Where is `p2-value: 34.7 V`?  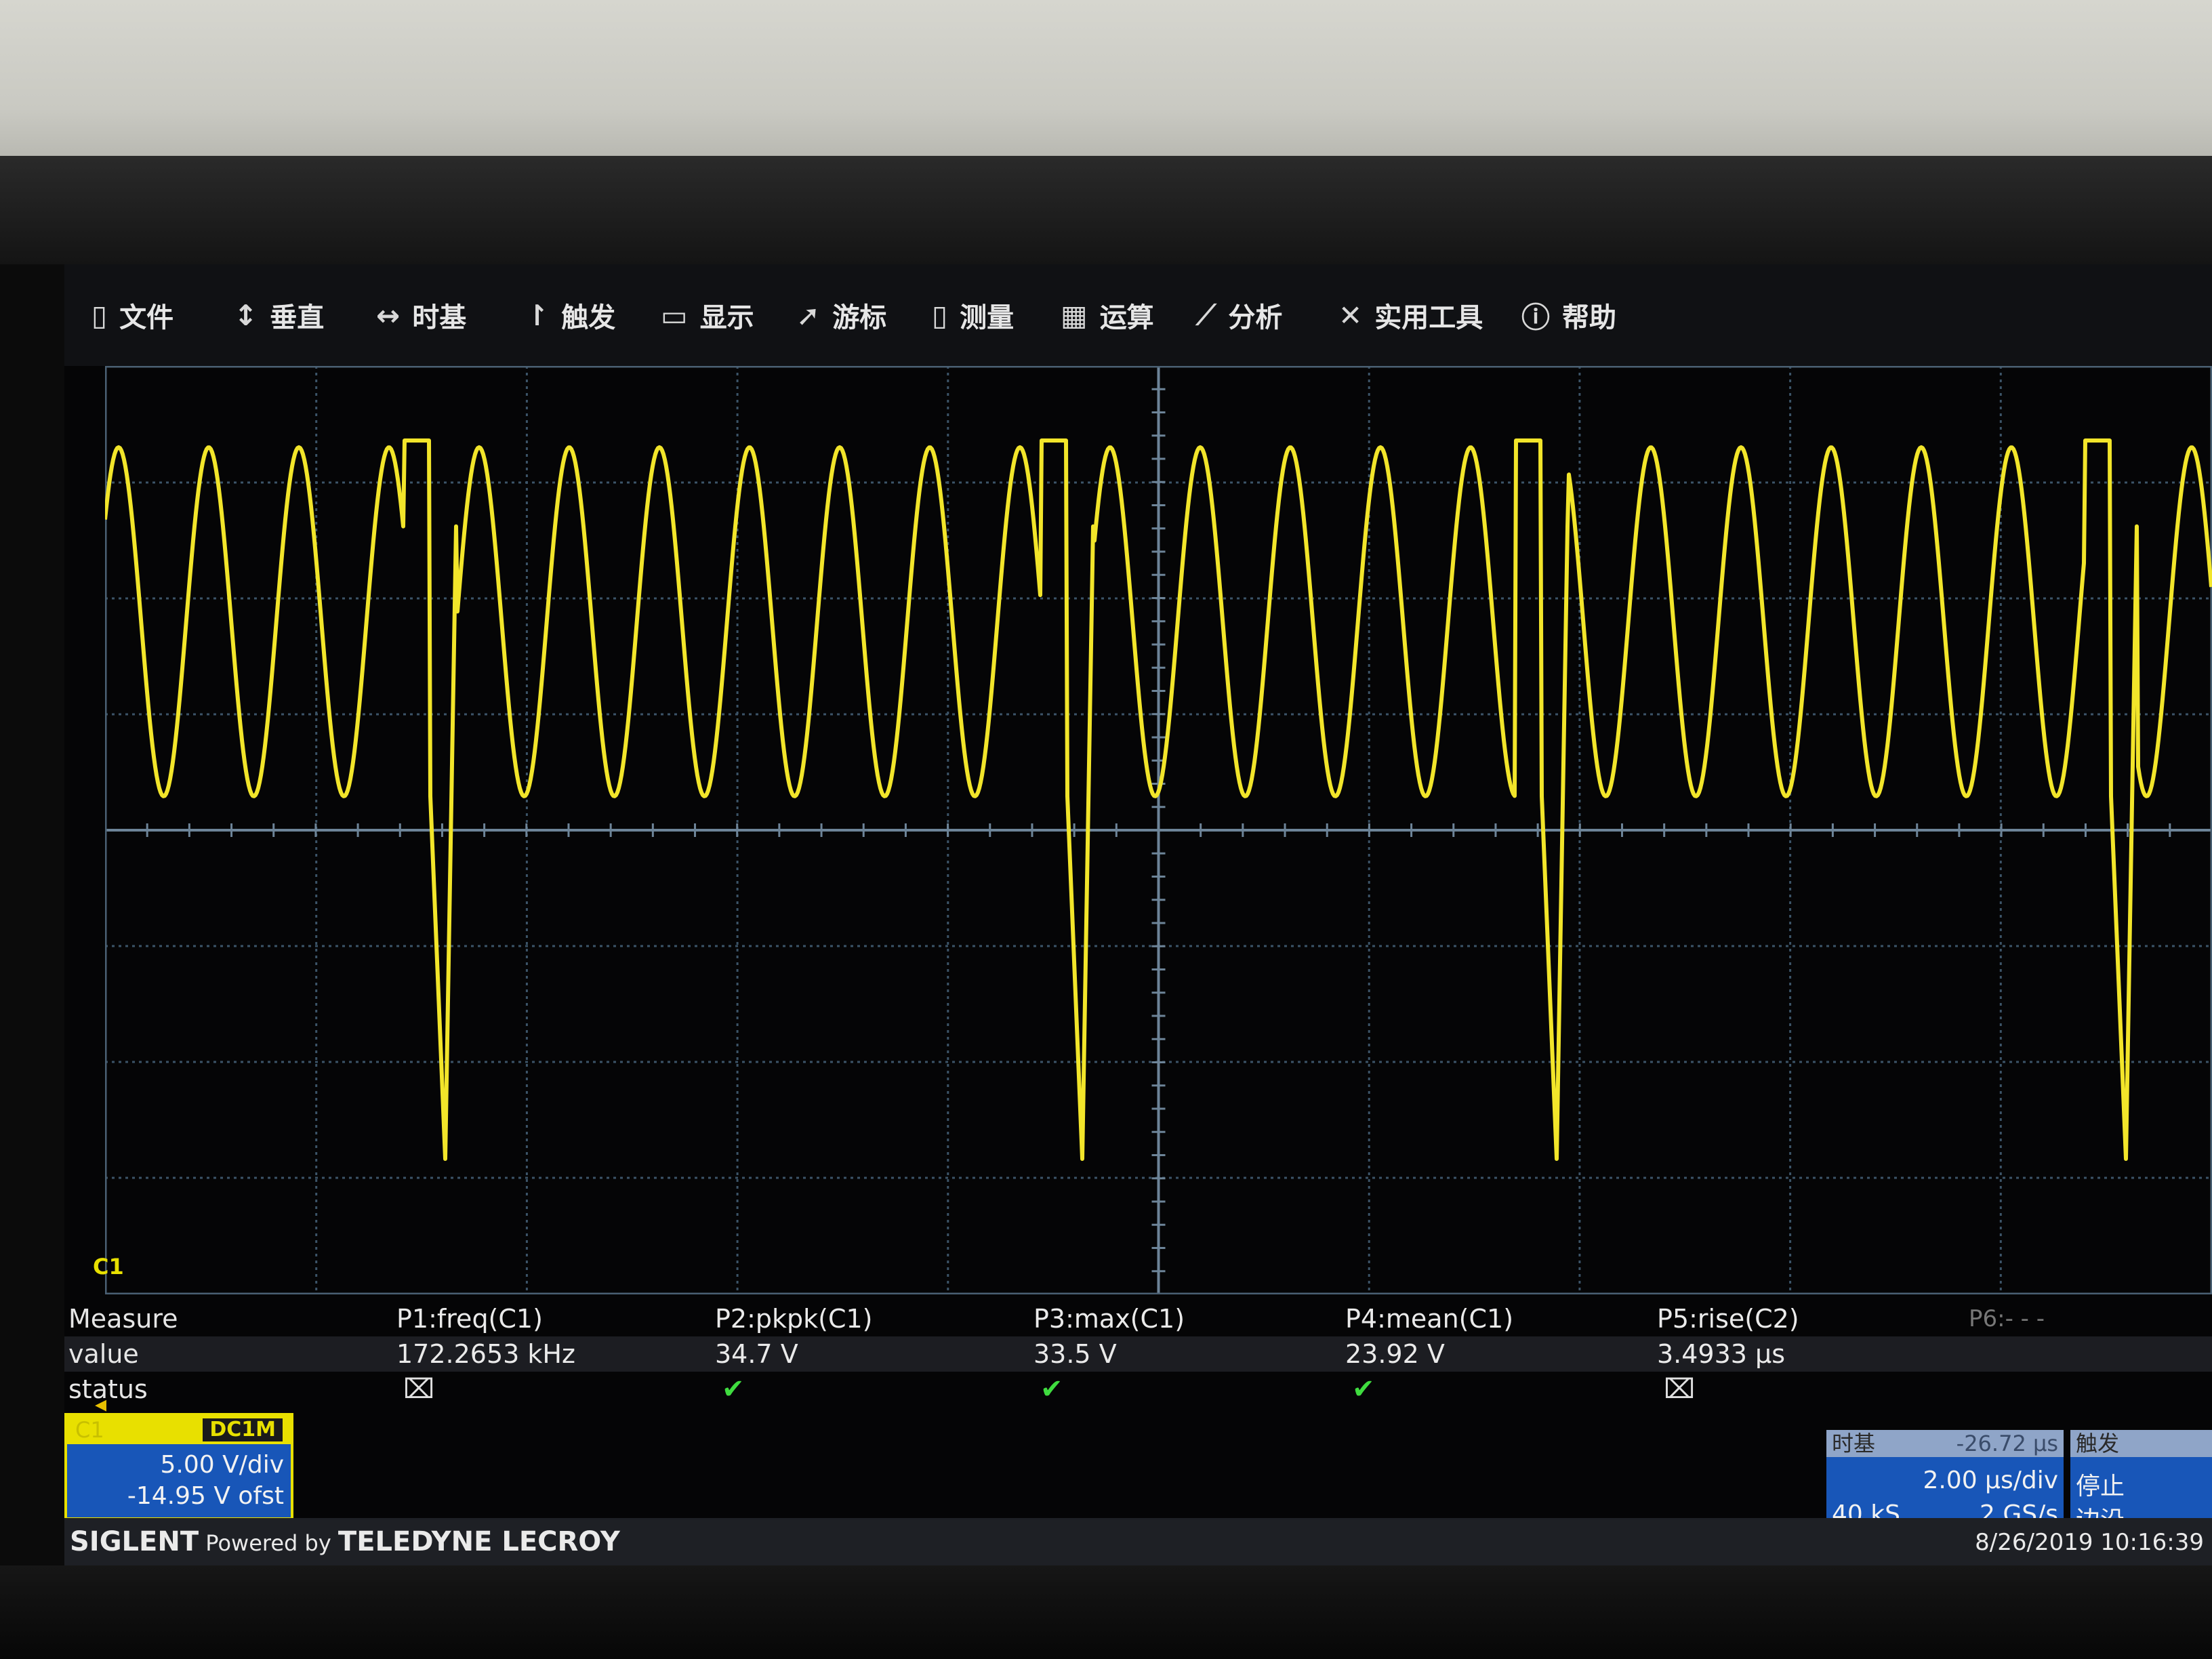
p2-value: 34.7 V is located at coordinates (756, 1354).